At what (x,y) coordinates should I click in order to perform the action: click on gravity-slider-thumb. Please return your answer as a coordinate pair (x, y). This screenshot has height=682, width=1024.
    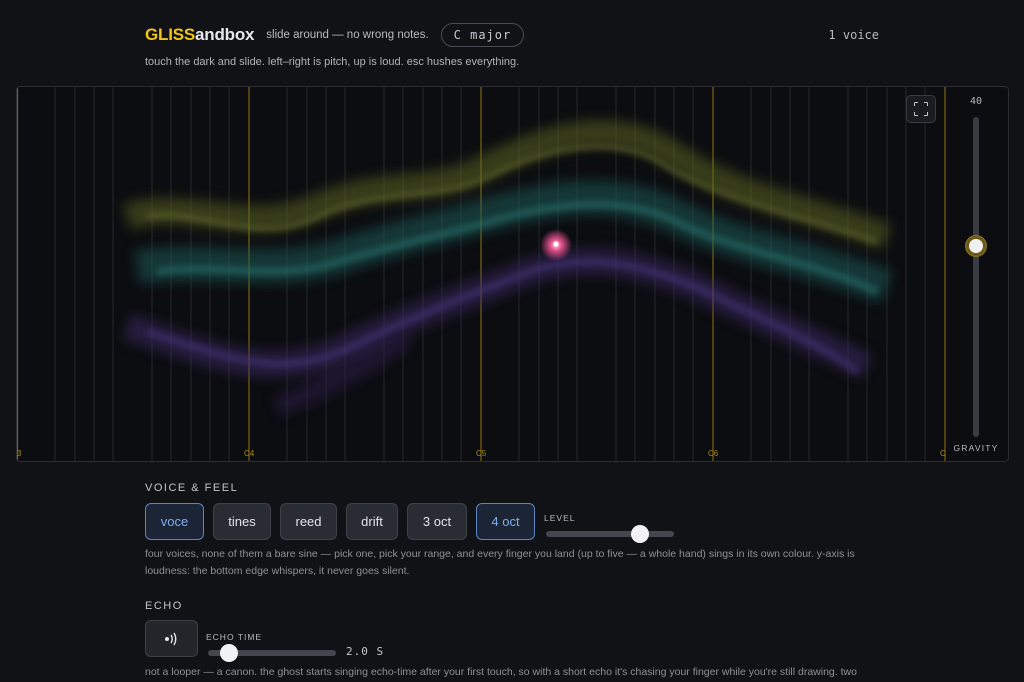
    Looking at the image, I should click on (976, 246).